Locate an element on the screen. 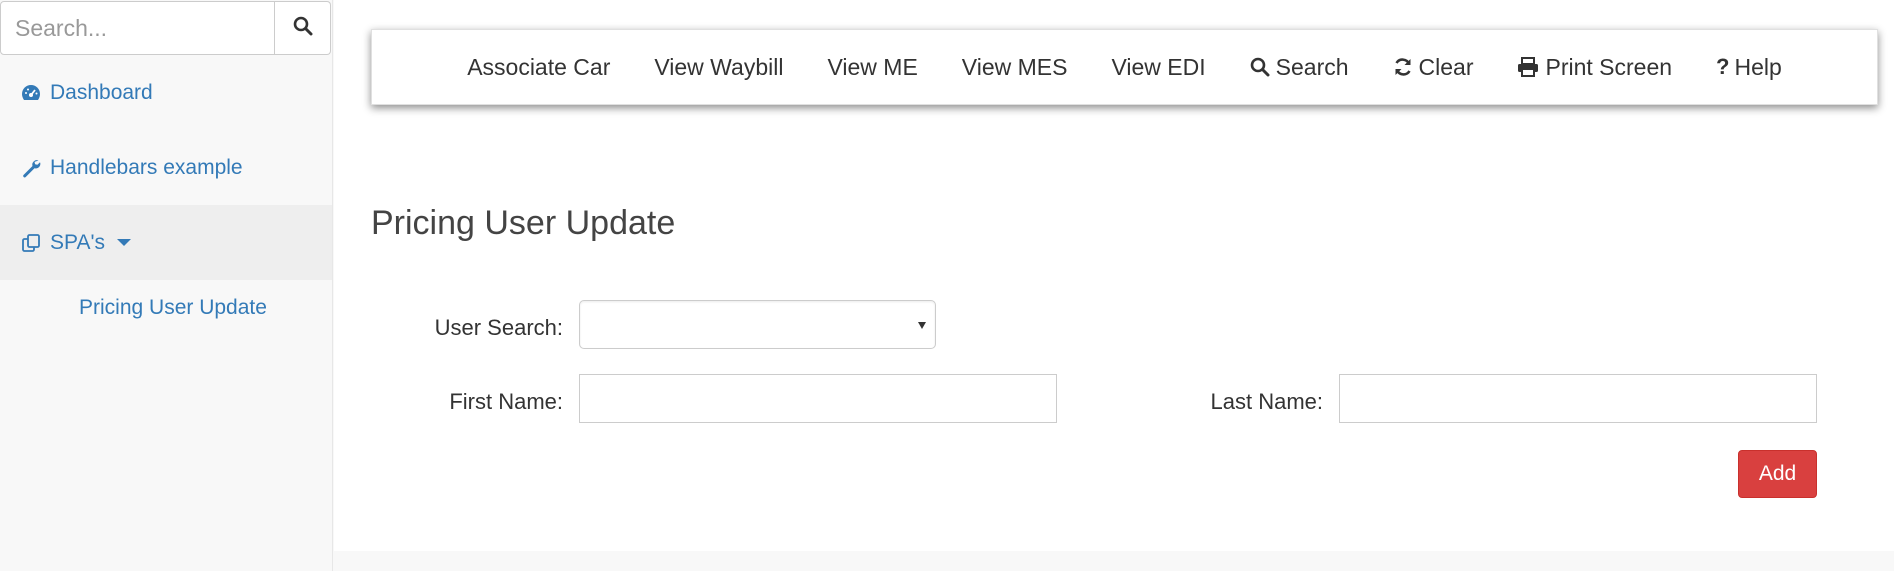 Image resolution: width=1894 pixels, height=571 pixels. footer-strip is located at coordinates (1114, 561).